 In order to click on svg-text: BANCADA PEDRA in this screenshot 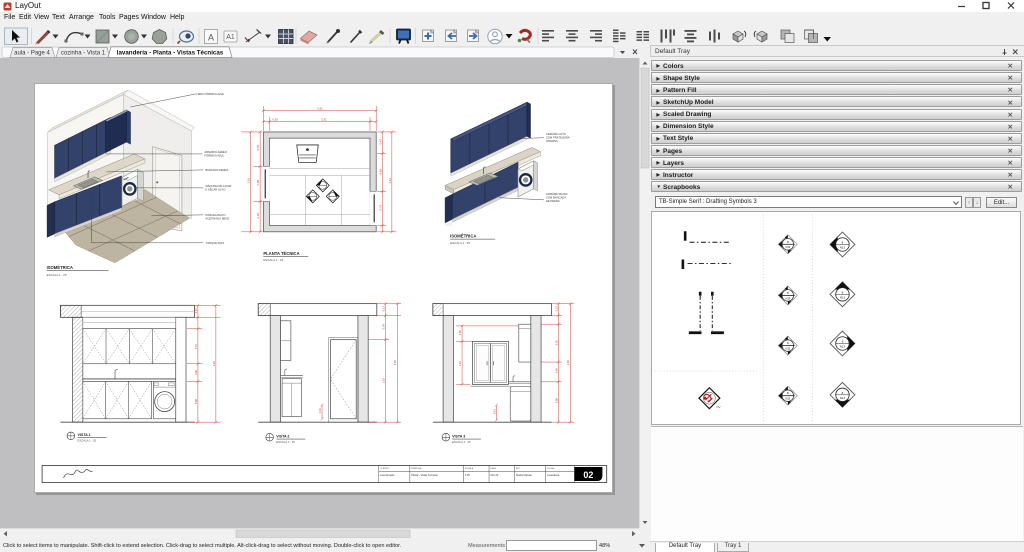, I will do `click(216, 170)`.